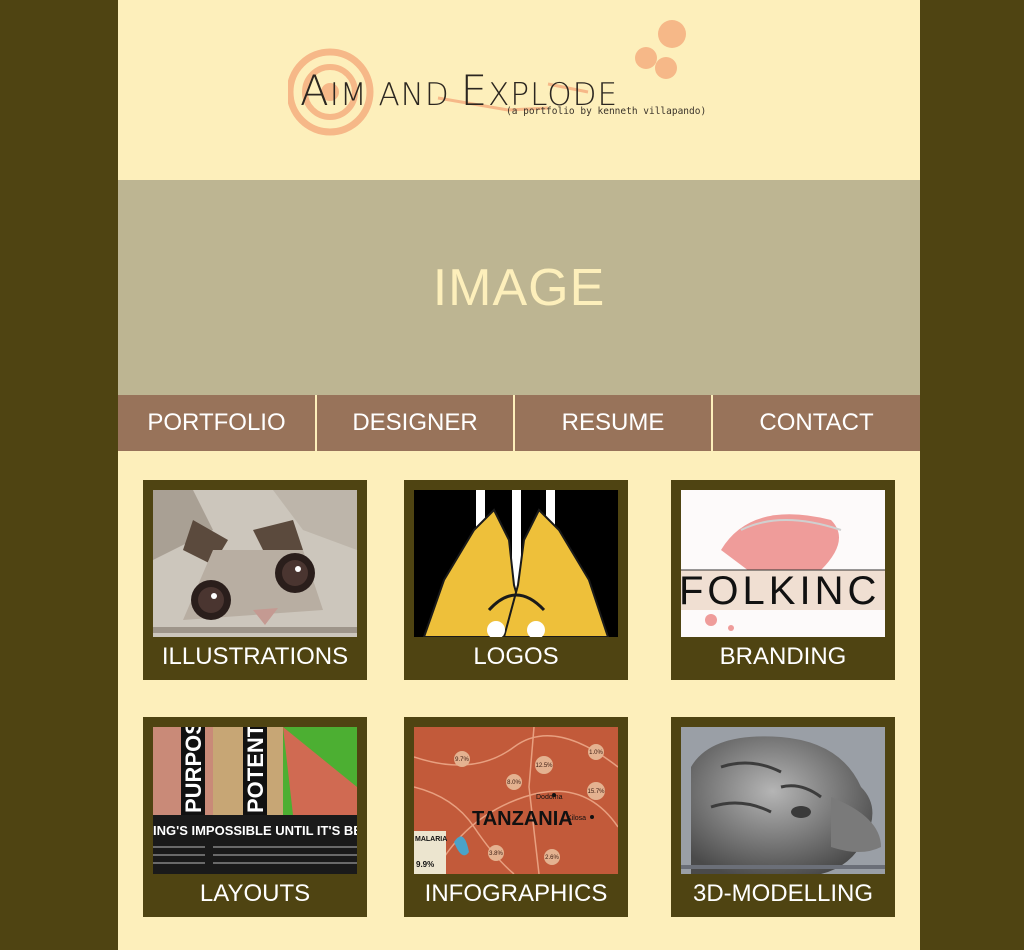 The image size is (1024, 950). I want to click on infographics-thumb-title: TANZANIA, so click(522, 819).